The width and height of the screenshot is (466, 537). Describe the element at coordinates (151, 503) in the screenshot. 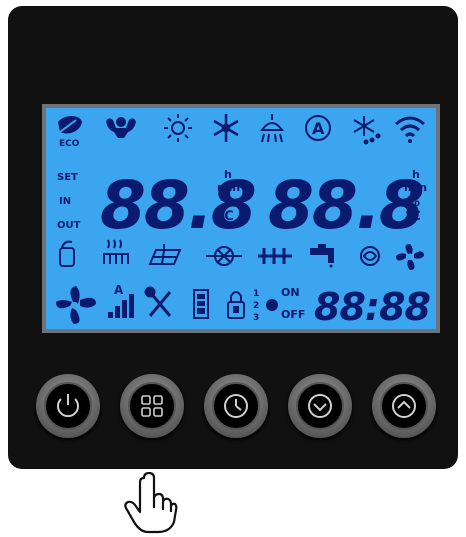

I see `pointing-hand-icon` at that location.